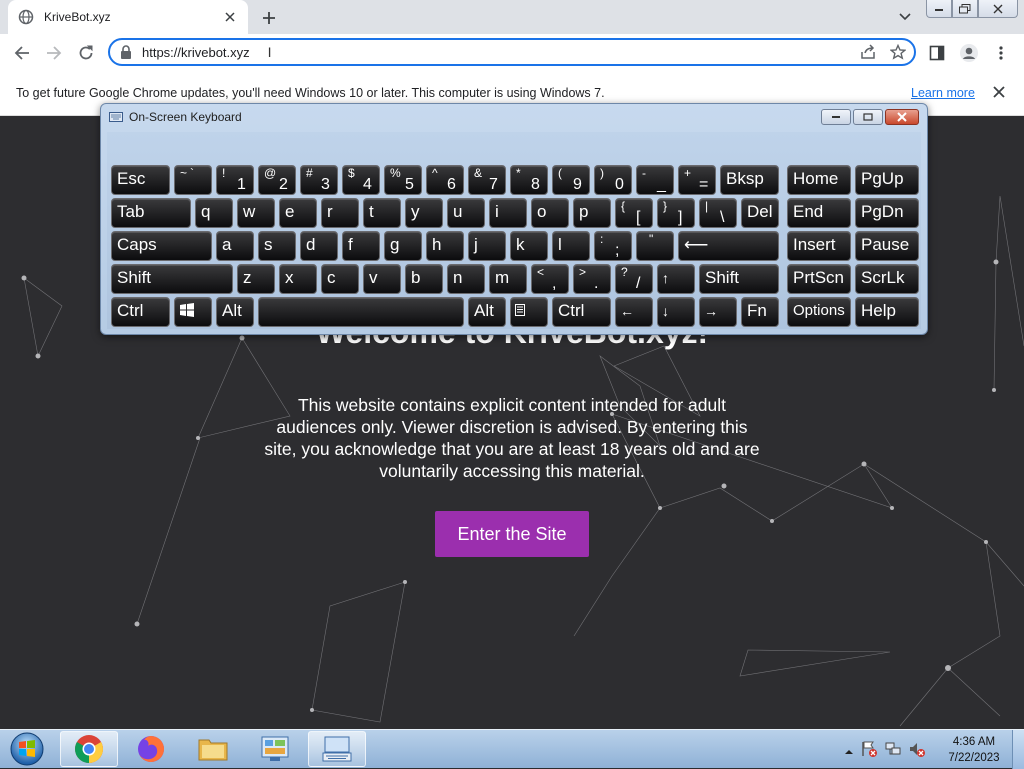 Image resolution: width=1024 pixels, height=769 pixels. Describe the element at coordinates (529, 246) in the screenshot. I see `key-k: k` at that location.